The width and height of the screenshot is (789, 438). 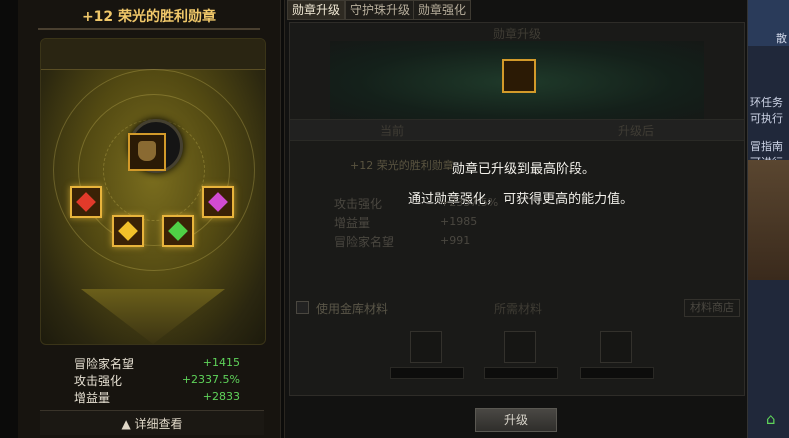 I want to click on game-scene, so click(x=768, y=220).